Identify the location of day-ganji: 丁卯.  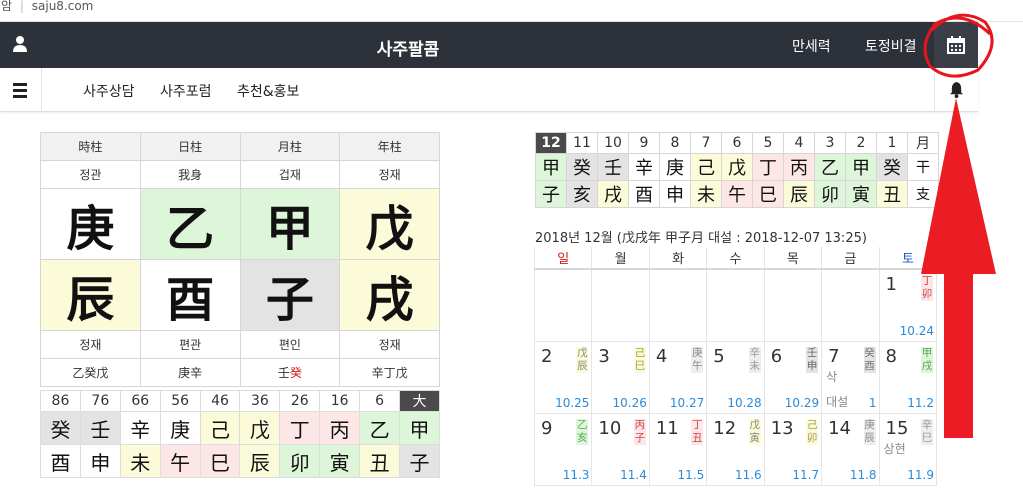
(927, 288).